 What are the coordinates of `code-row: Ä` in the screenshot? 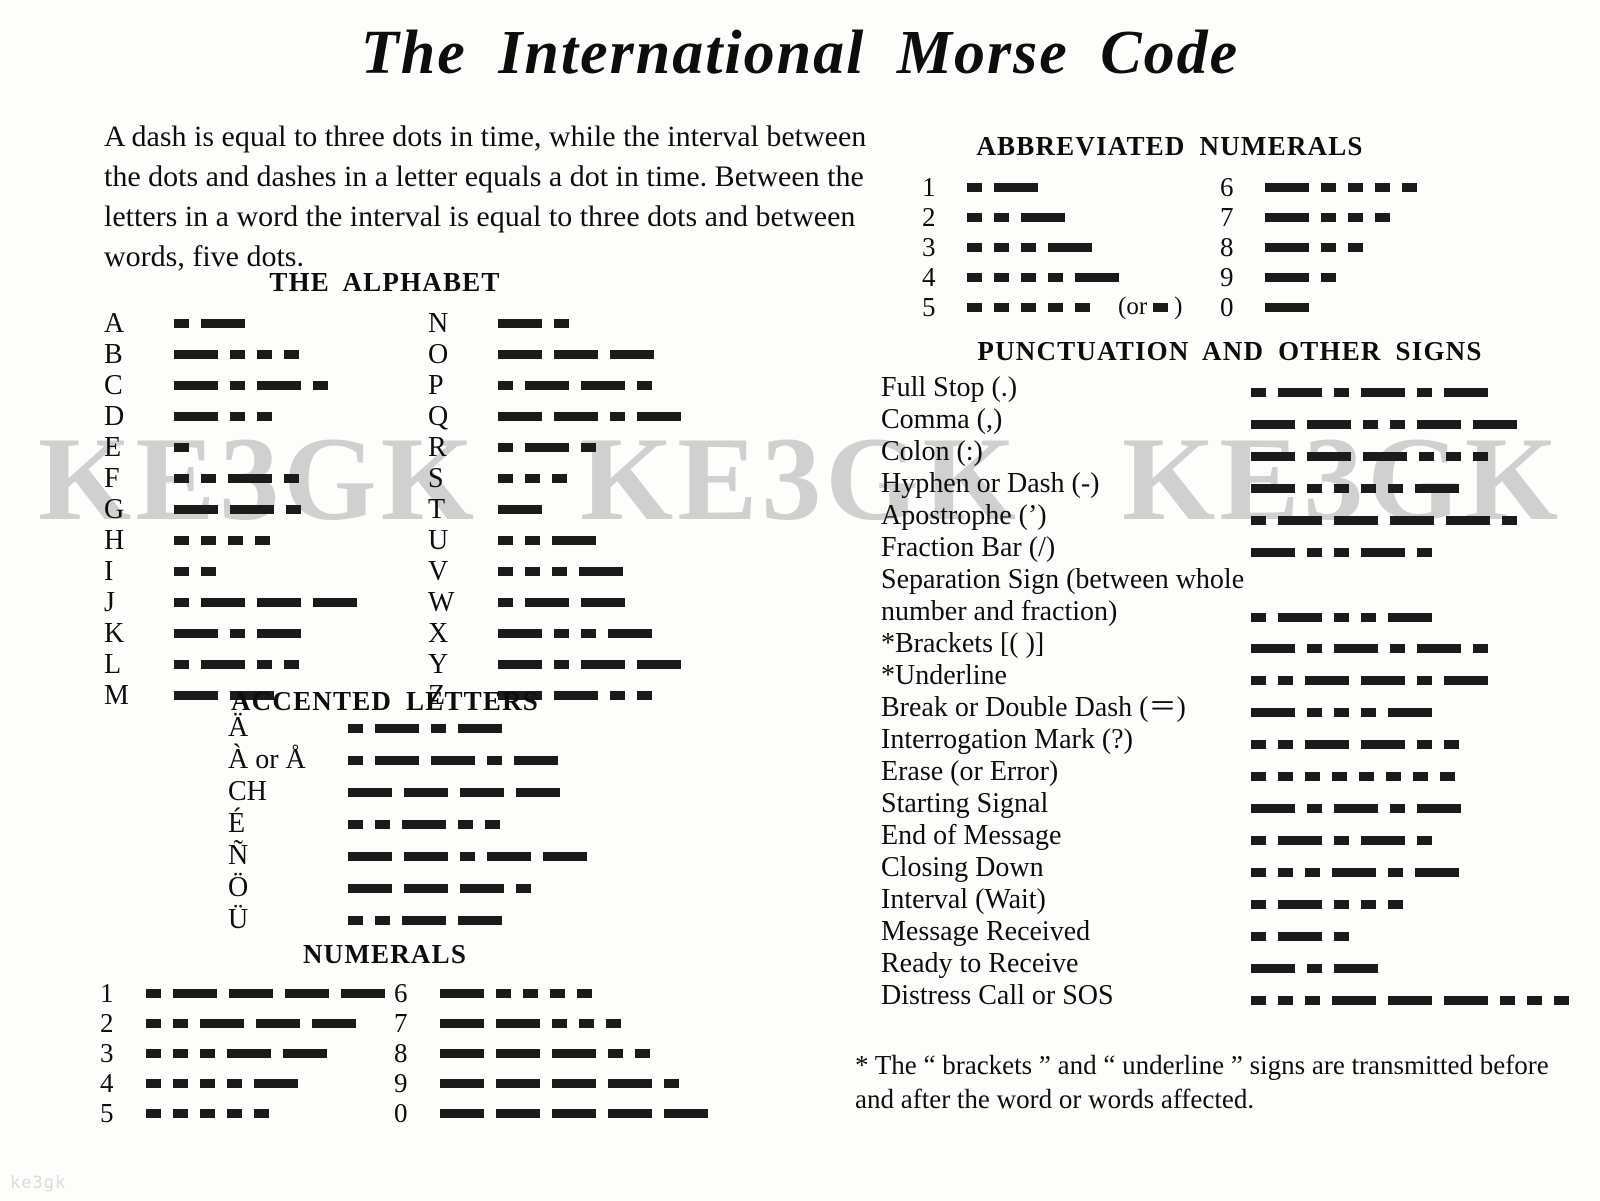 It's located at (407, 728).